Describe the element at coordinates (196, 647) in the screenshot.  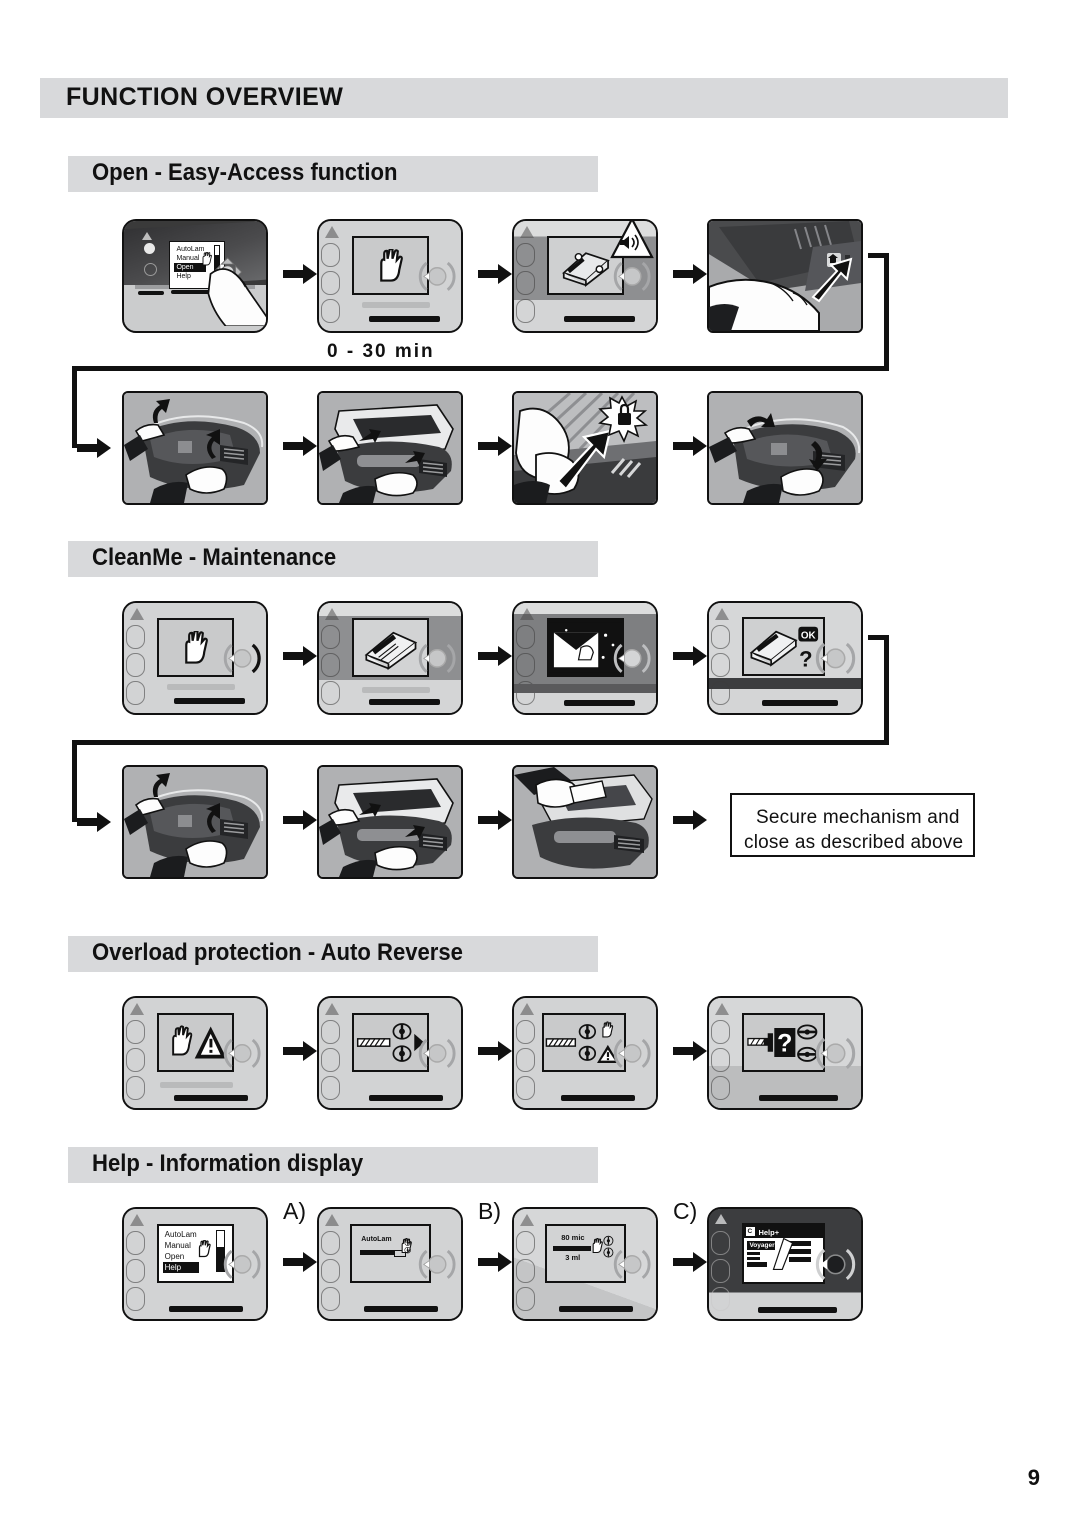
I see `hand-icon` at that location.